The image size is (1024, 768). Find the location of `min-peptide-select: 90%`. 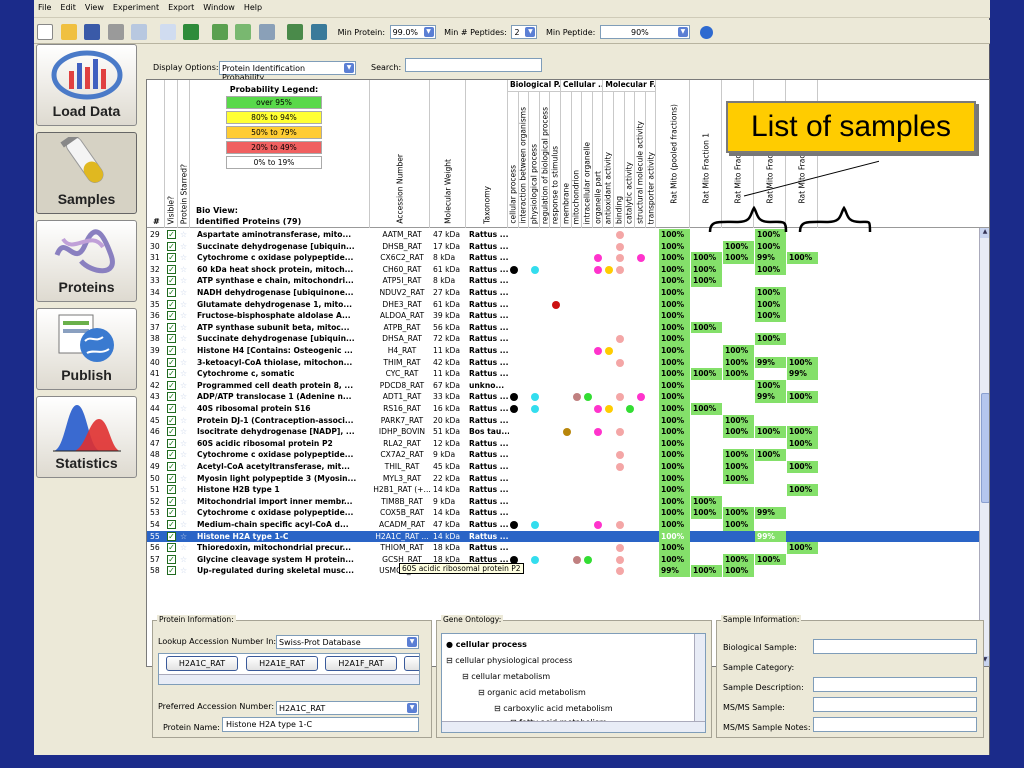

min-peptide-select: 90% is located at coordinates (644, 32).